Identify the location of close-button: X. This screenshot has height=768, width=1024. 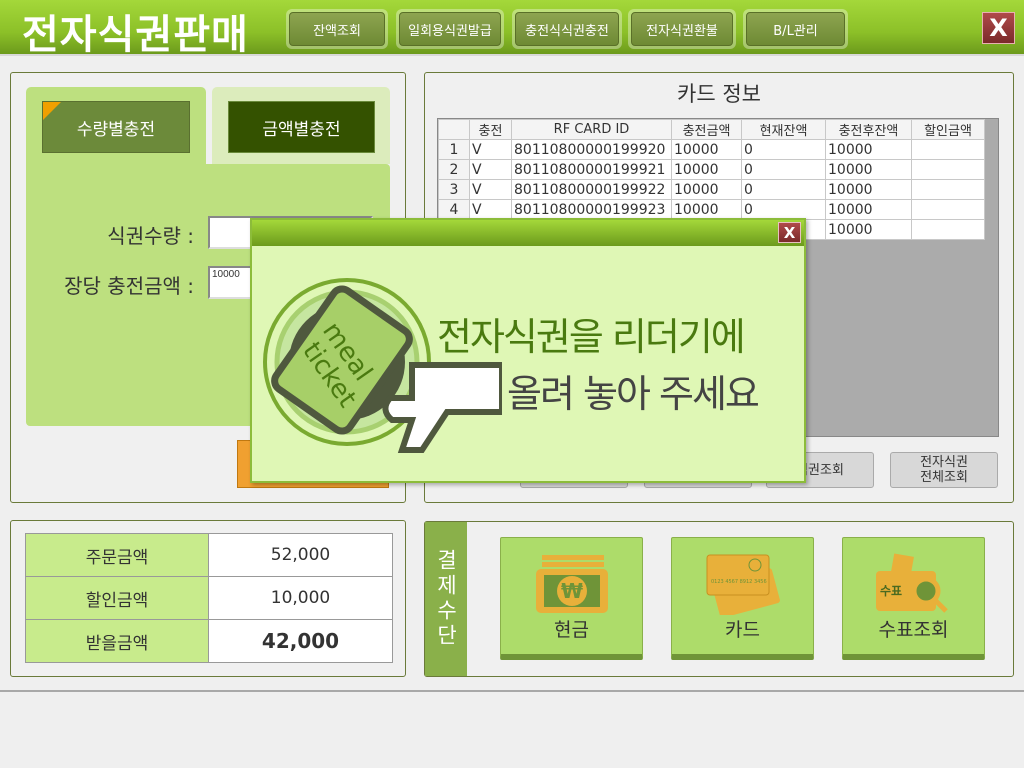
(998, 28).